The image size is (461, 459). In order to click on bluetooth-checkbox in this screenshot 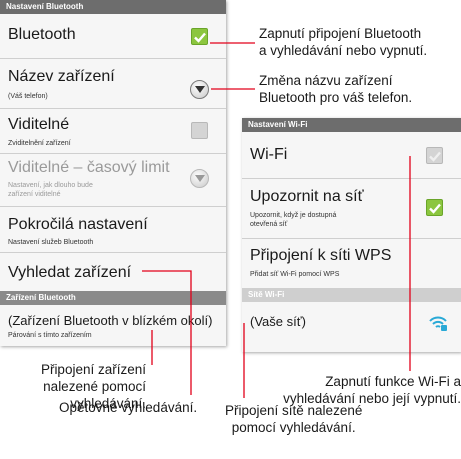, I will do `click(199, 36)`.